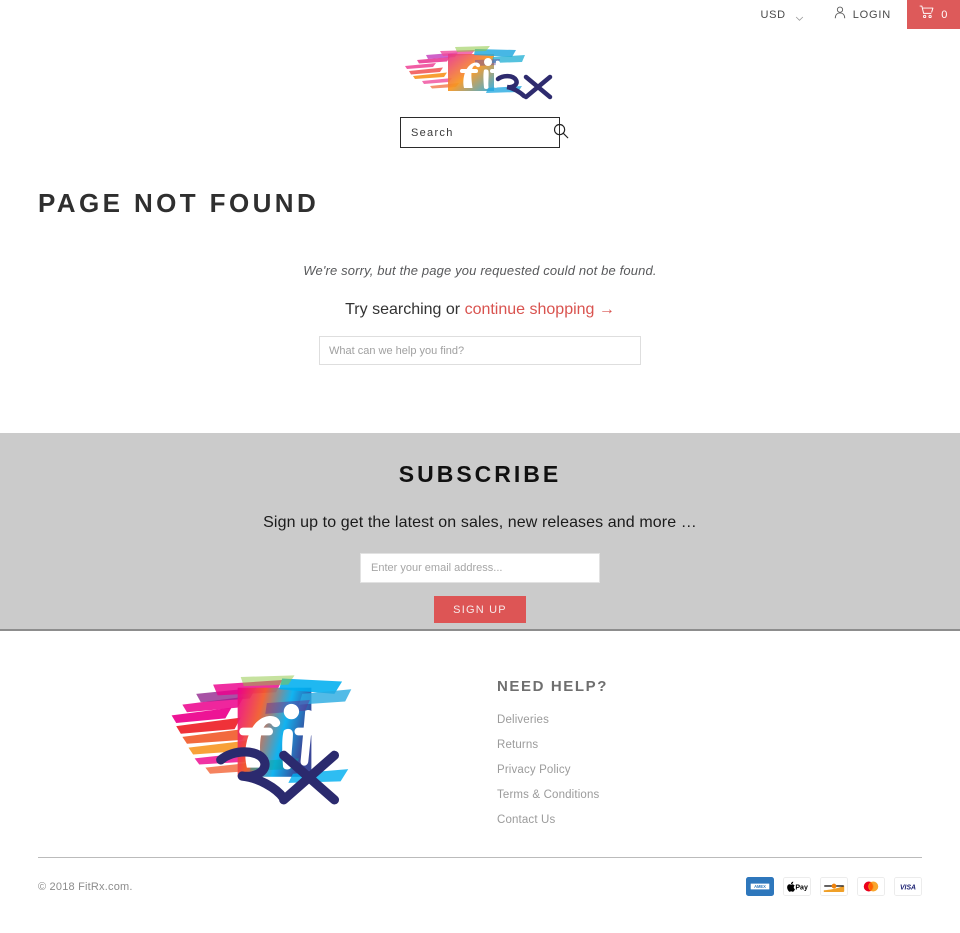 This screenshot has height=933, width=960. Describe the element at coordinates (480, 588) in the screenshot. I see `subscribe-form: SIGN UP` at that location.